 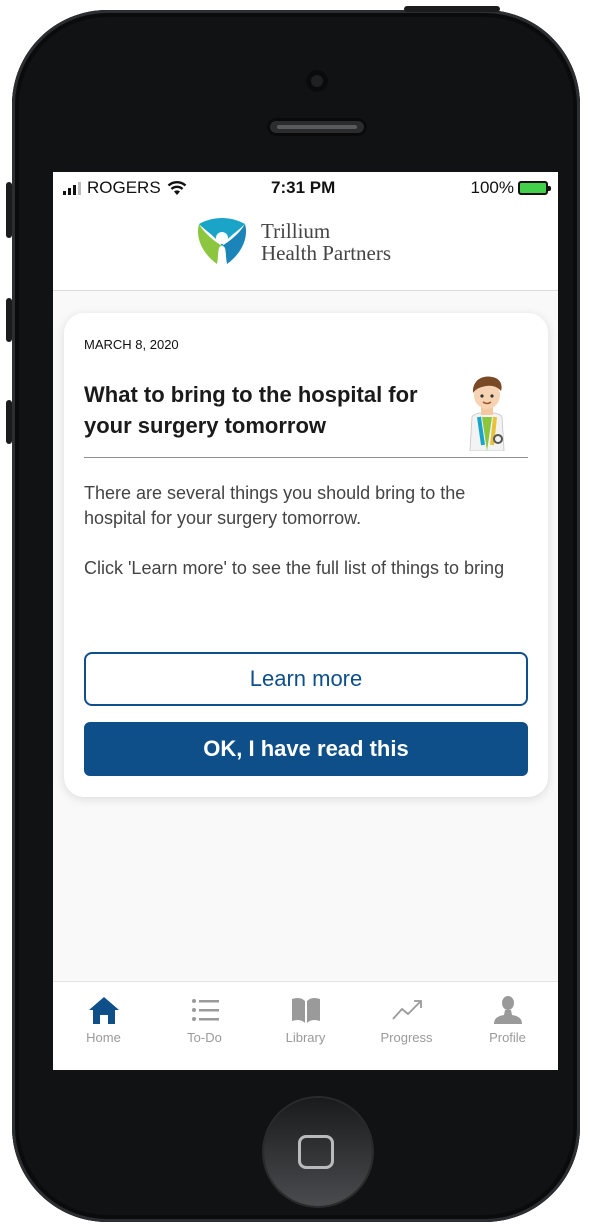 I want to click on front-camera, so click(x=317, y=81).